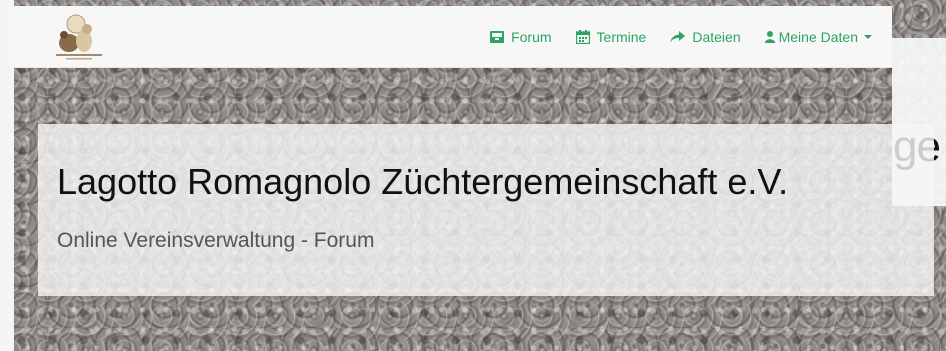  Describe the element at coordinates (497, 36) in the screenshot. I see `inbox-icon` at that location.